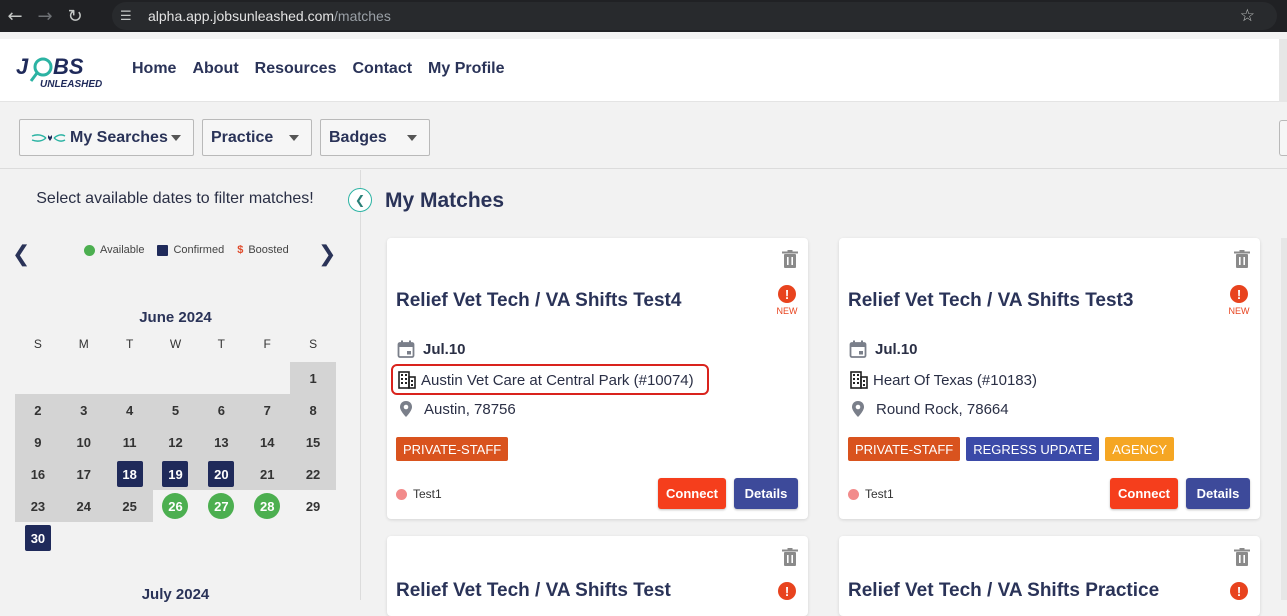 This screenshot has width=1287, height=616. I want to click on svg-text: J, so click(22, 66).